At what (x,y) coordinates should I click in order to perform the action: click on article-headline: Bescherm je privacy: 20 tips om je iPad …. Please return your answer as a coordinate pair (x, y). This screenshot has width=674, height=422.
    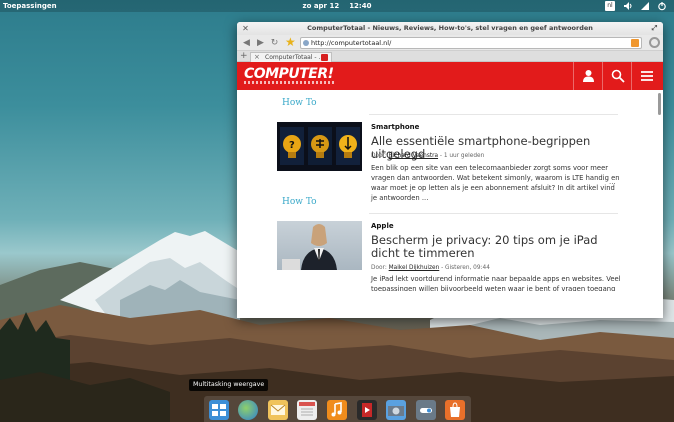
    Looking at the image, I should click on (496, 247).